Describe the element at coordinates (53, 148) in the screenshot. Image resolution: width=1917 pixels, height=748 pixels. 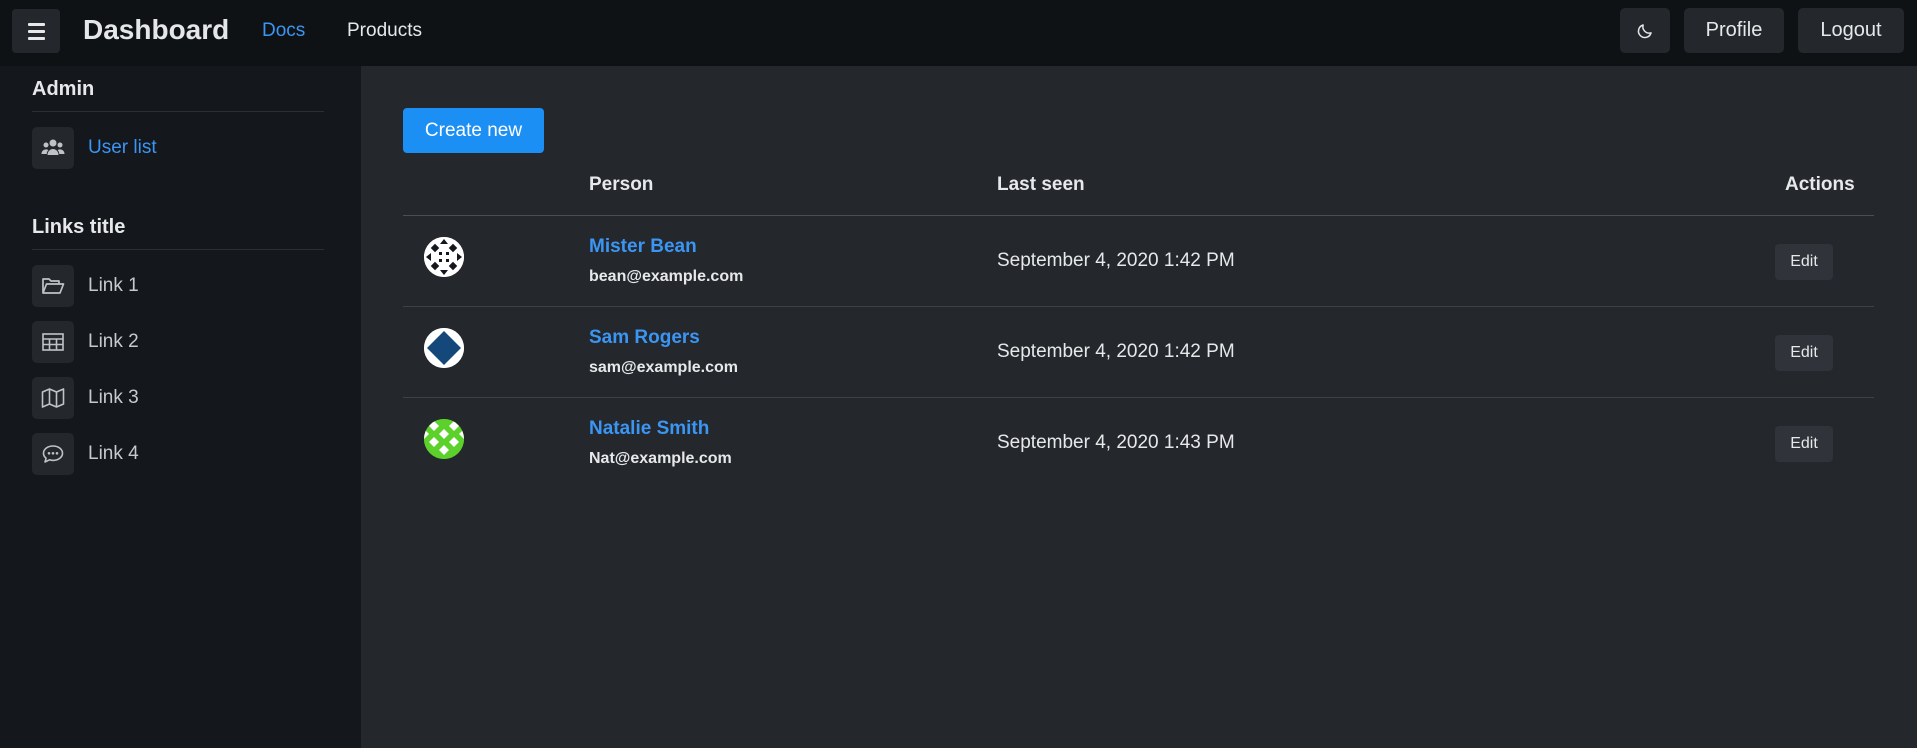
I see `users-icon` at that location.